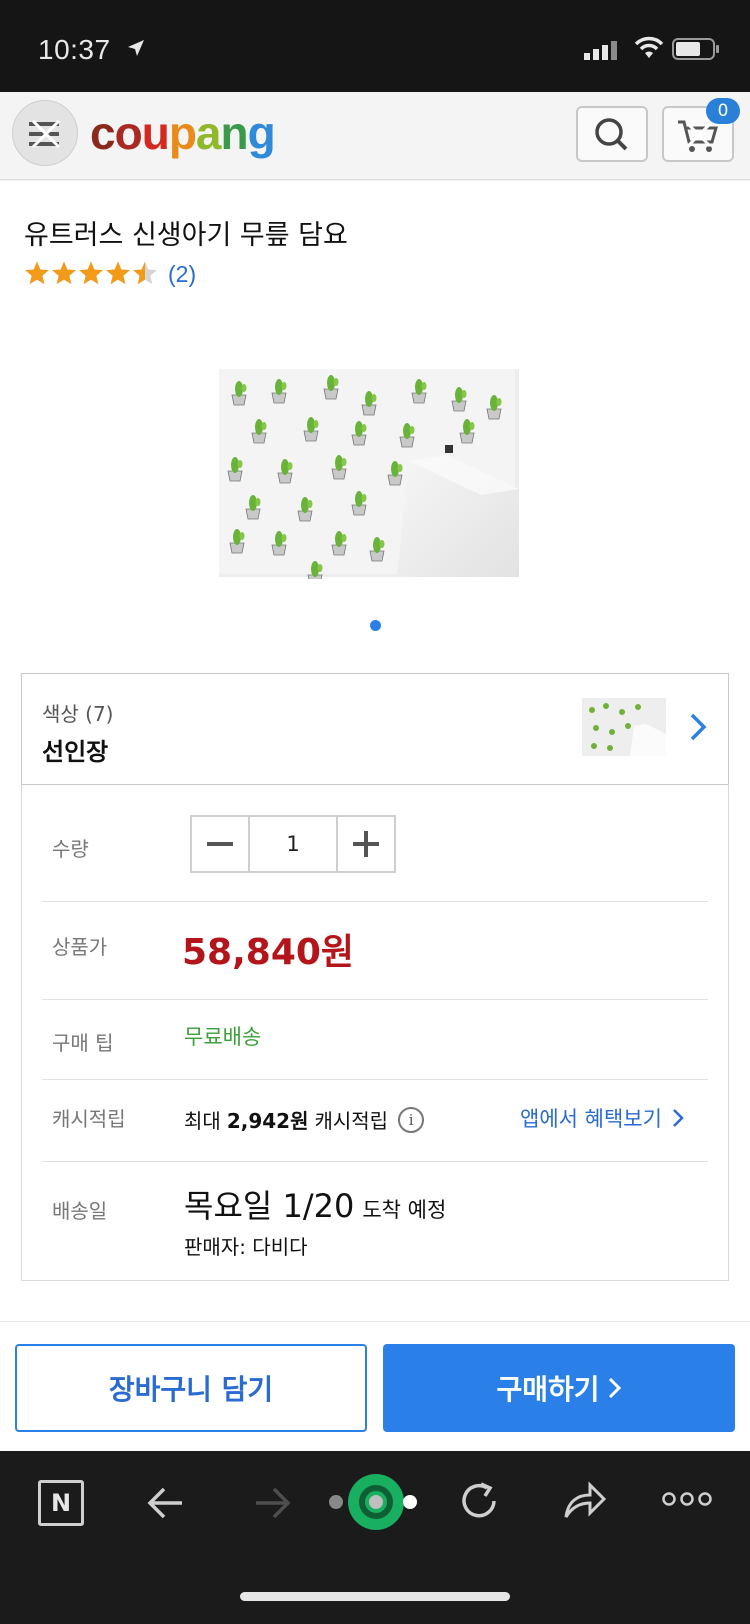 This screenshot has height=1624, width=750. I want to click on info-icon: i, so click(411, 1119).